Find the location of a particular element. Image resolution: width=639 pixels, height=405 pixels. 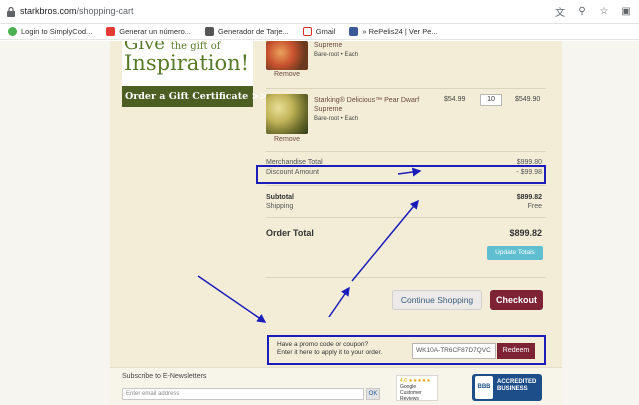

extension-icon: ▣ is located at coordinates (626, 11).